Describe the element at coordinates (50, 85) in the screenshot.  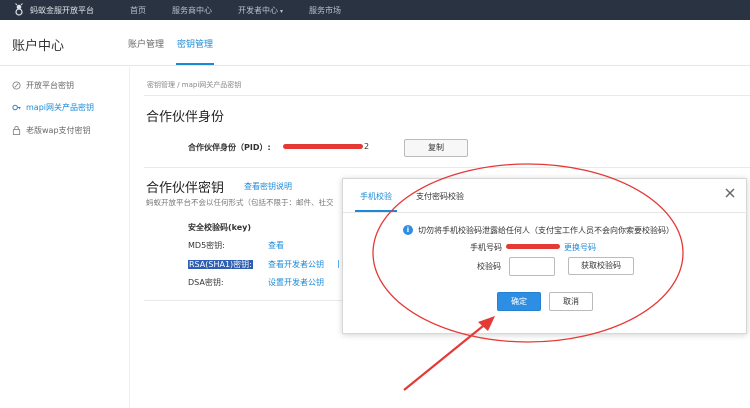
I see `sidebar-item-label: 开放平台密钥` at that location.